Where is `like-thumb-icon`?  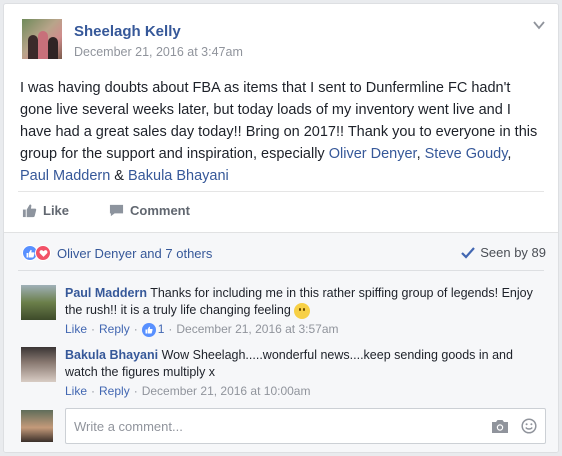
like-thumb-icon is located at coordinates (29, 211).